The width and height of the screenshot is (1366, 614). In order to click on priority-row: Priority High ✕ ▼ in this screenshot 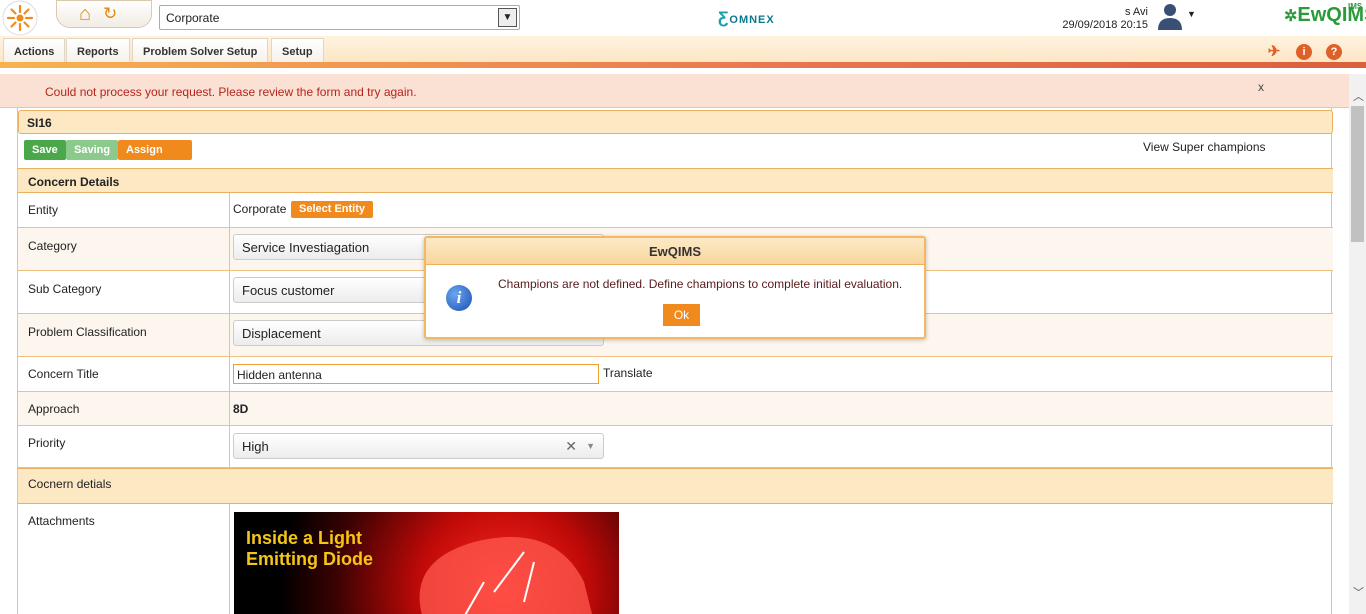, I will do `click(675, 447)`.